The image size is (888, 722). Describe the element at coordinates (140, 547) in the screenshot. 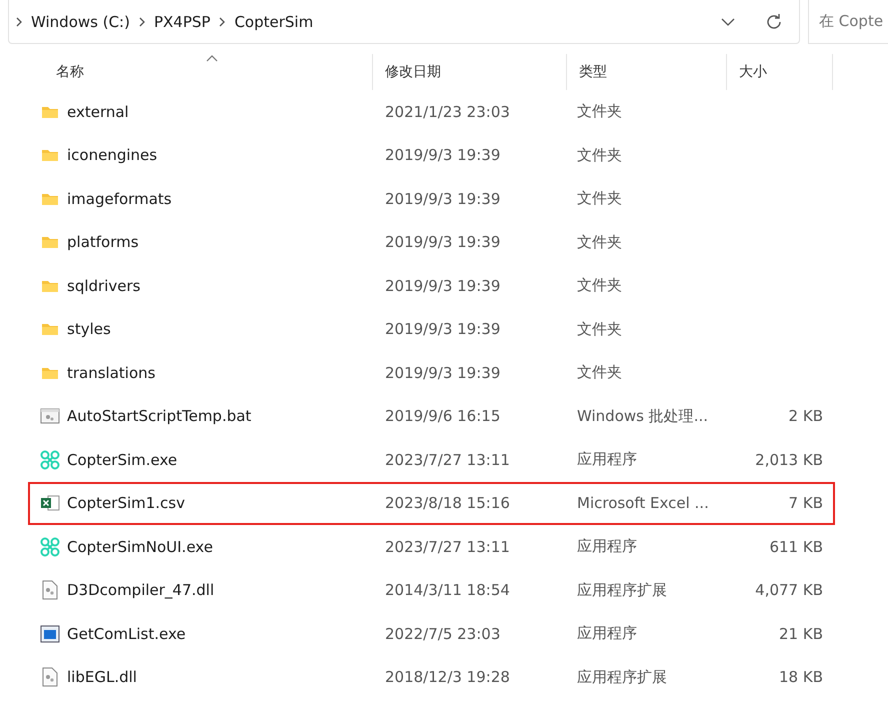

I see `file-name: CopterSimNoUI.exe` at that location.